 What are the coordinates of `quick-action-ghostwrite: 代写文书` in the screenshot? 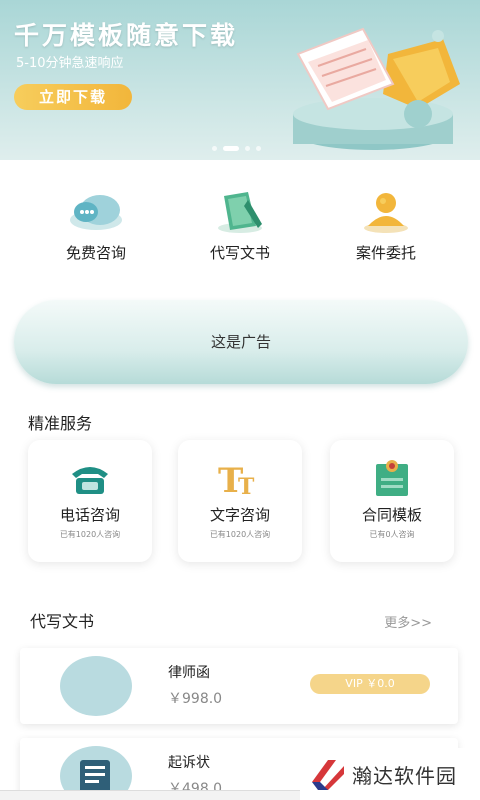 It's located at (240, 226).